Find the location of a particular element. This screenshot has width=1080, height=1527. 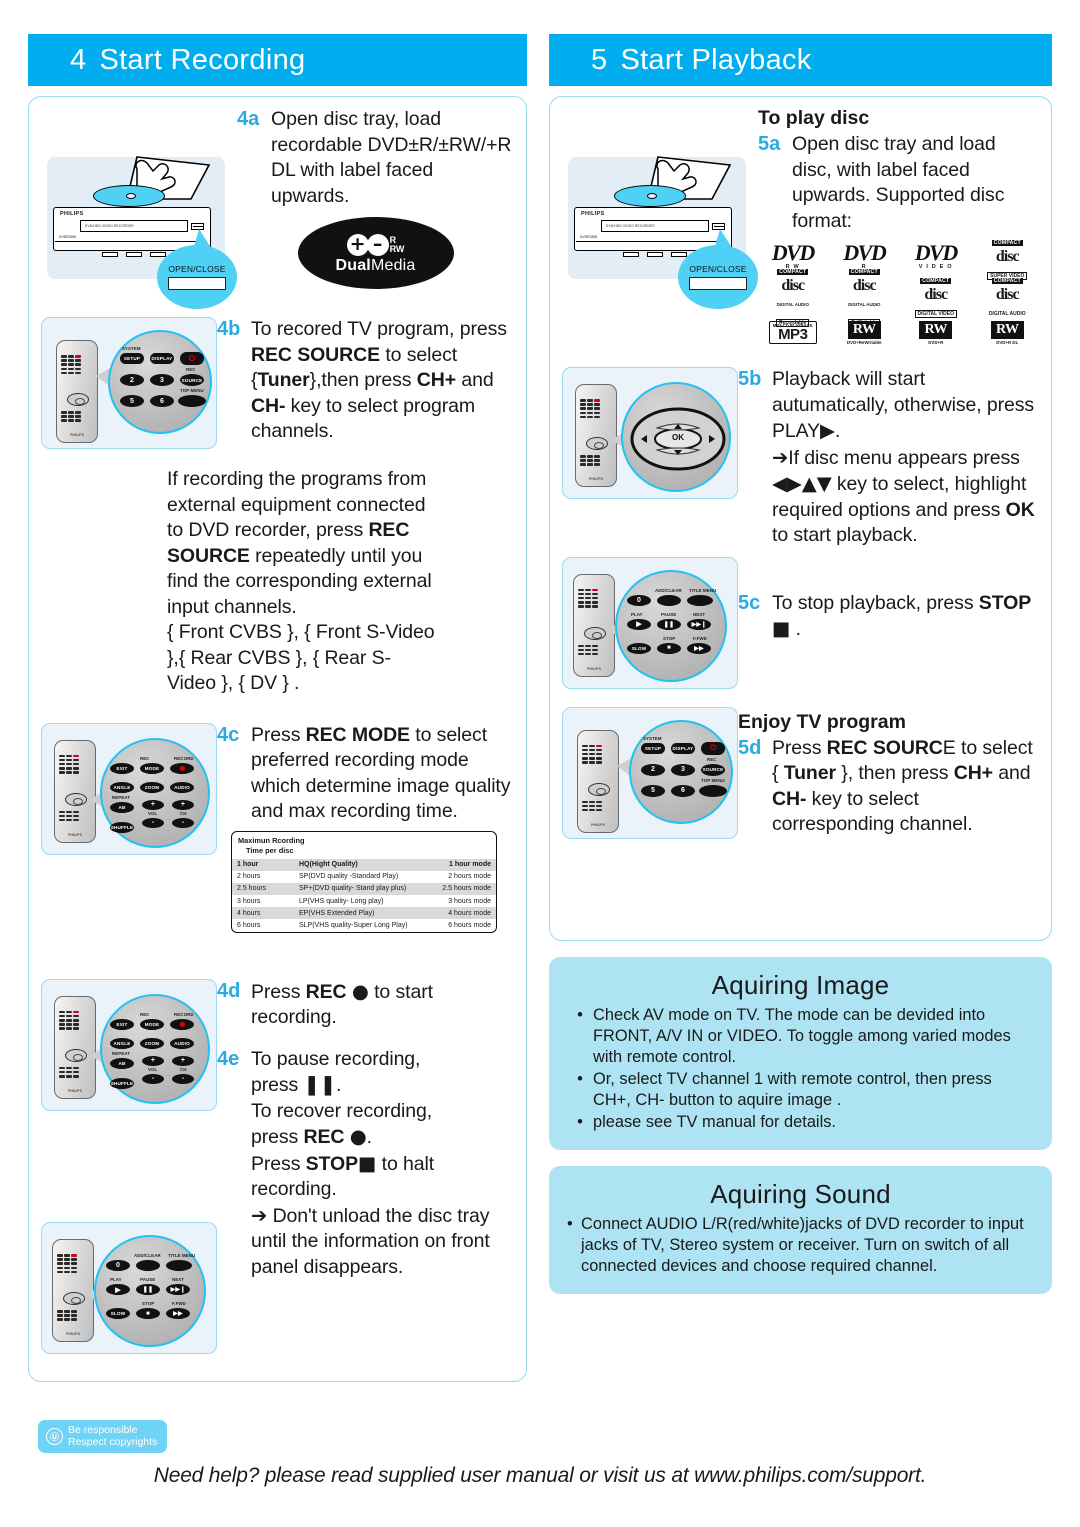

cell-max: 2 hours mode is located at coordinates (469, 877).